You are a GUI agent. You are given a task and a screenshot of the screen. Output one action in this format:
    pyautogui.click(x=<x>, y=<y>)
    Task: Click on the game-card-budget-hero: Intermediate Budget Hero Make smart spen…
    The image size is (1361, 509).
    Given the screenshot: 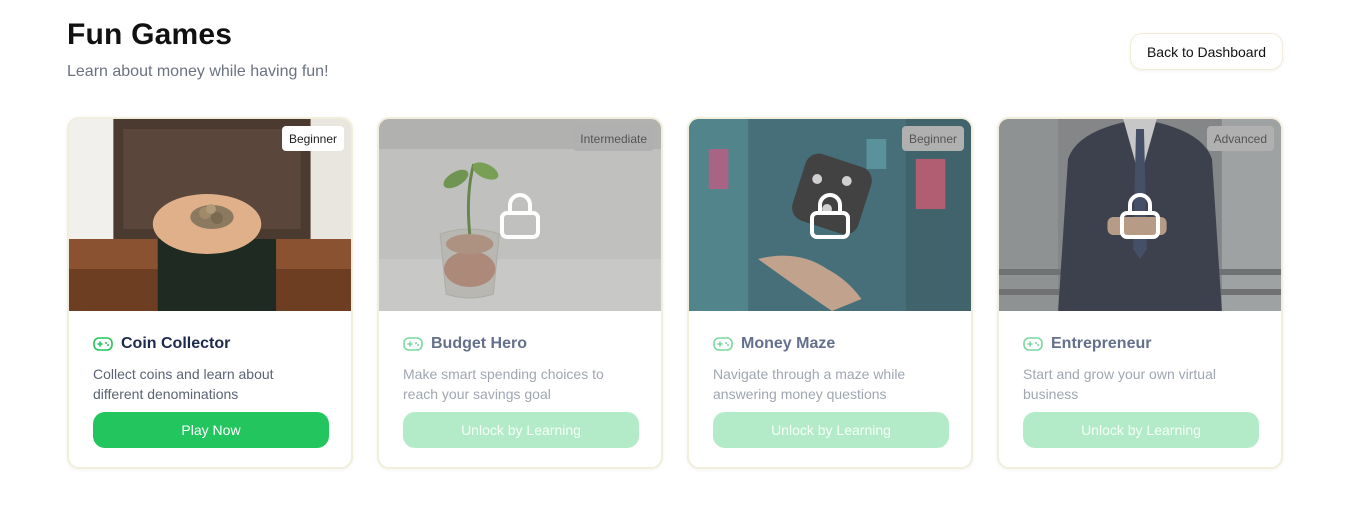 What is the action you would take?
    pyautogui.click(x=520, y=293)
    